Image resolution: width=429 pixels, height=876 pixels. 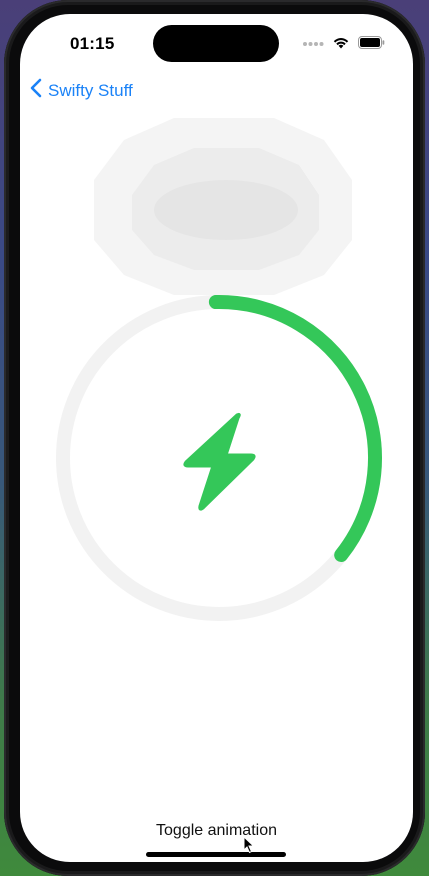 I want to click on mouse-cursor-icon, so click(x=249, y=845).